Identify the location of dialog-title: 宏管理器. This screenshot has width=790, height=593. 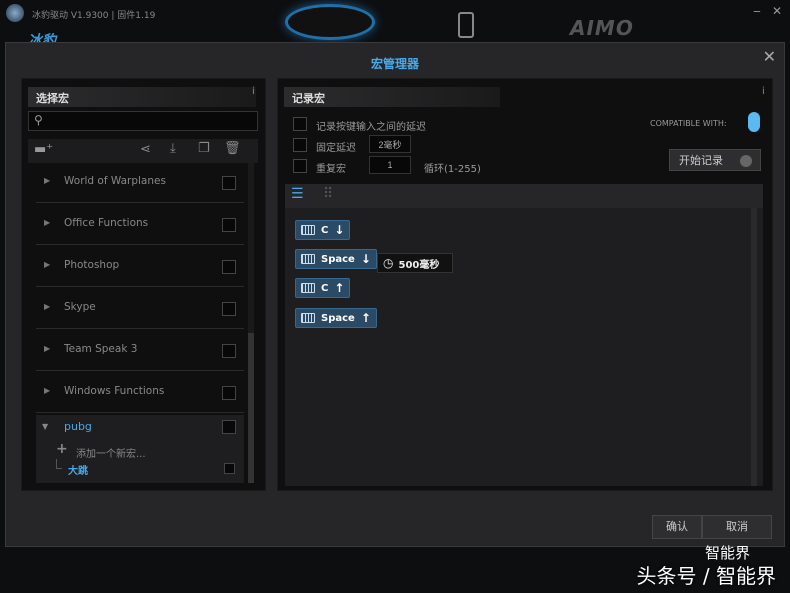
(394, 64).